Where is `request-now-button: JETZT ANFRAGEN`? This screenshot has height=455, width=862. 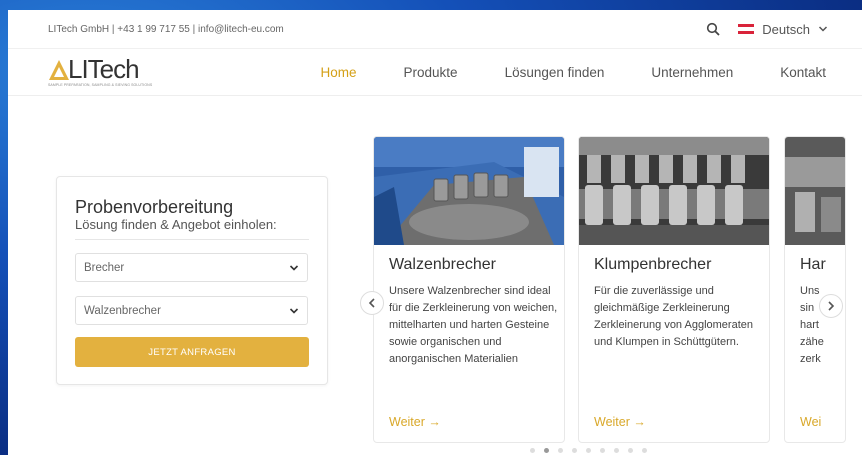 request-now-button: JETZT ANFRAGEN is located at coordinates (192, 352).